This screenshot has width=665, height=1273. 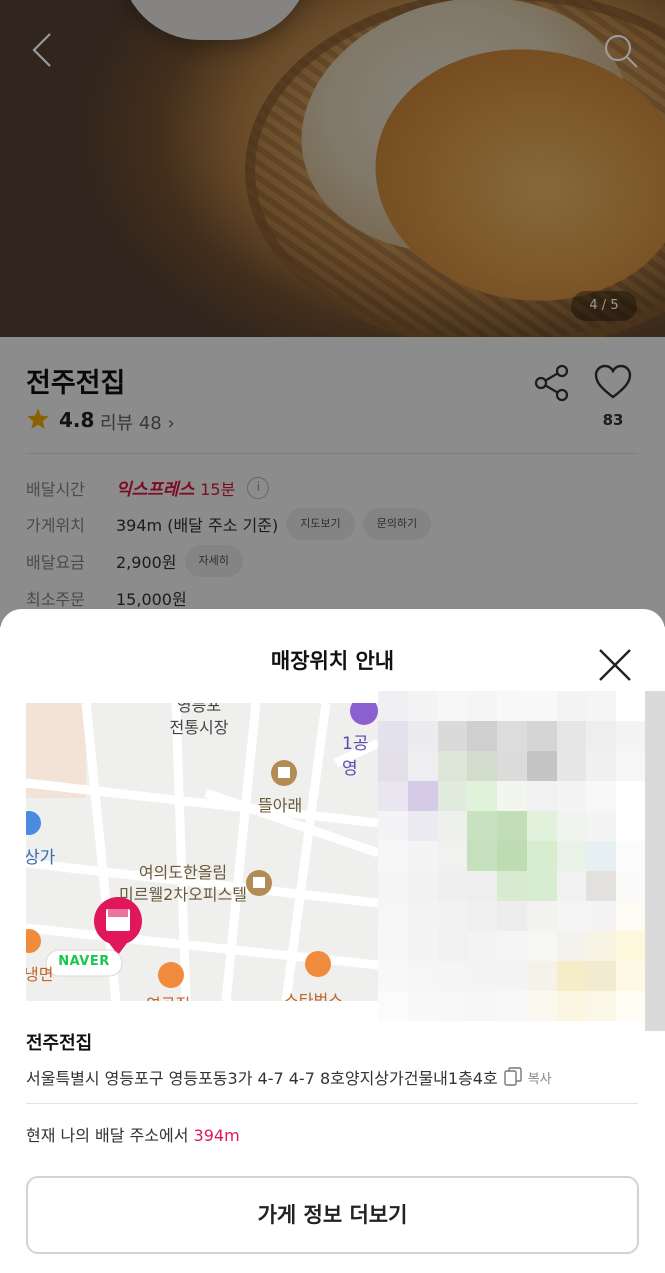 What do you see at coordinates (615, 665) in the screenshot?
I see `close-icon` at bounding box center [615, 665].